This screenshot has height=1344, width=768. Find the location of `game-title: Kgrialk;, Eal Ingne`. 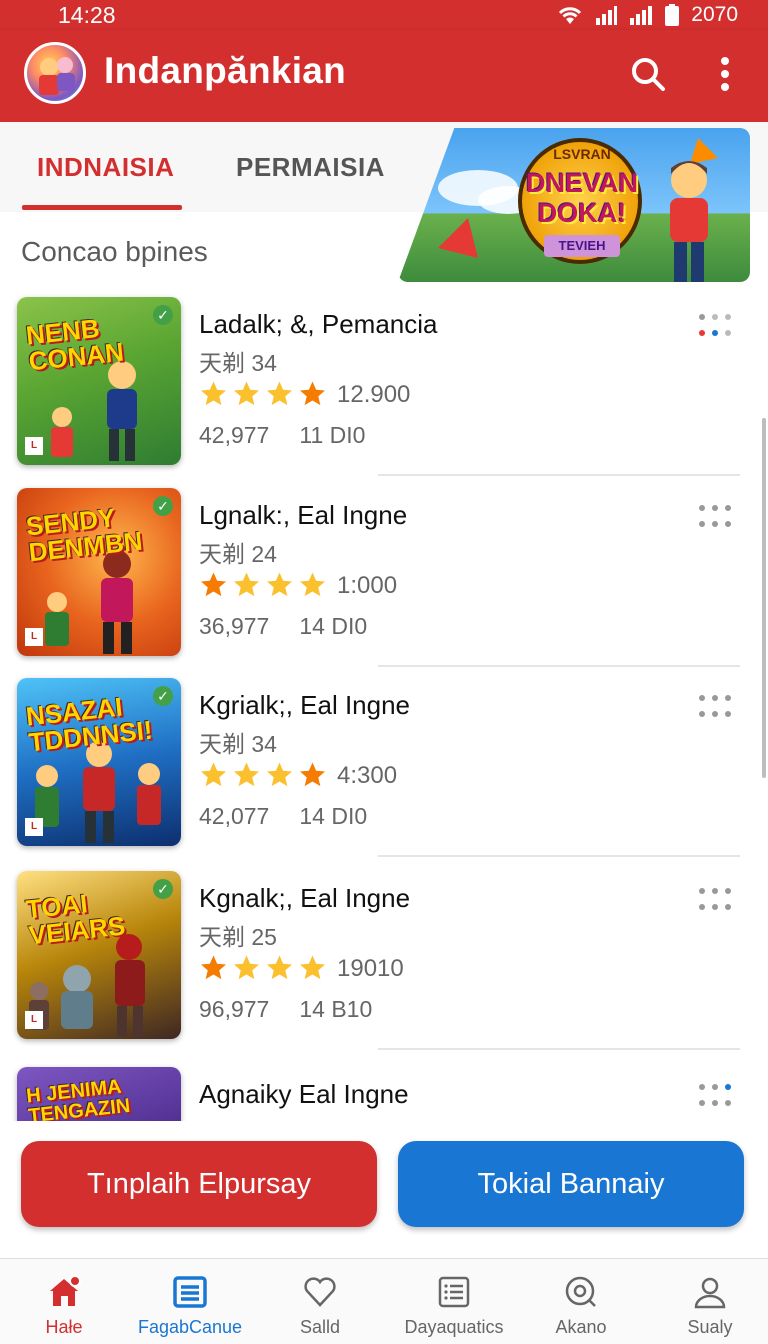

game-title: Kgrialk;, Eal Ingne is located at coordinates (305, 705).